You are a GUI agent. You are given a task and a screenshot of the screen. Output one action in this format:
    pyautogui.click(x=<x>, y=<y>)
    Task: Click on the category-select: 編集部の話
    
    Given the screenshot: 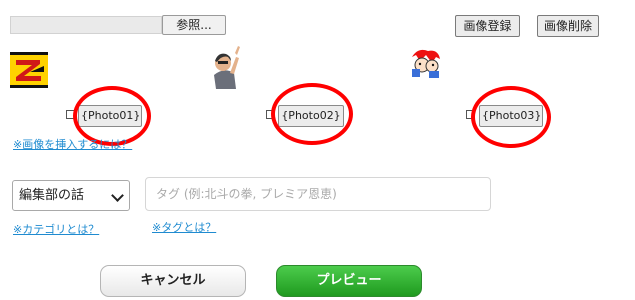 What is the action you would take?
    pyautogui.click(x=71, y=195)
    